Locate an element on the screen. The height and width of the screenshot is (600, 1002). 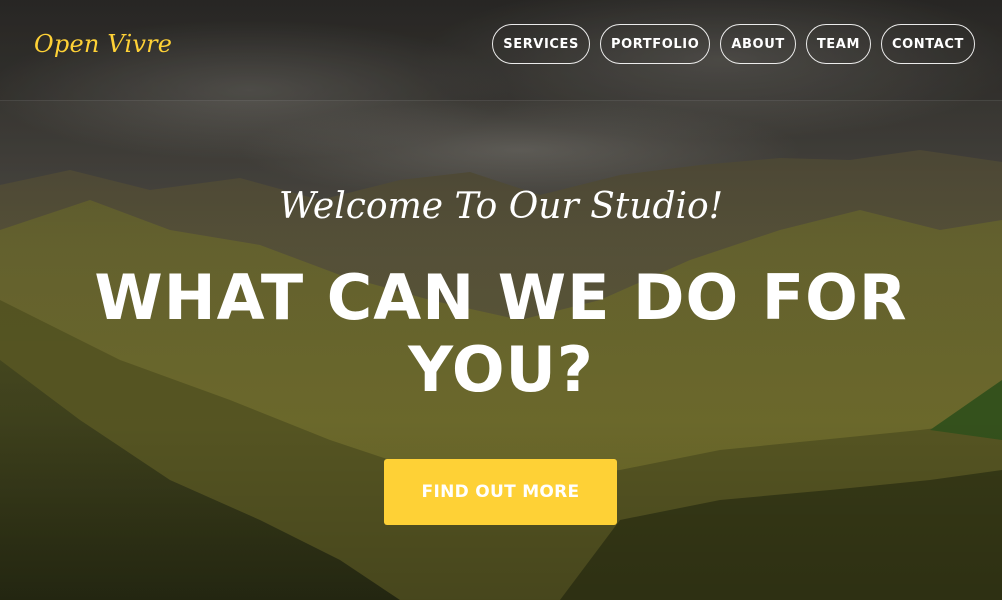
find-out-more-button: FIND OUT MORE is located at coordinates (500, 492).